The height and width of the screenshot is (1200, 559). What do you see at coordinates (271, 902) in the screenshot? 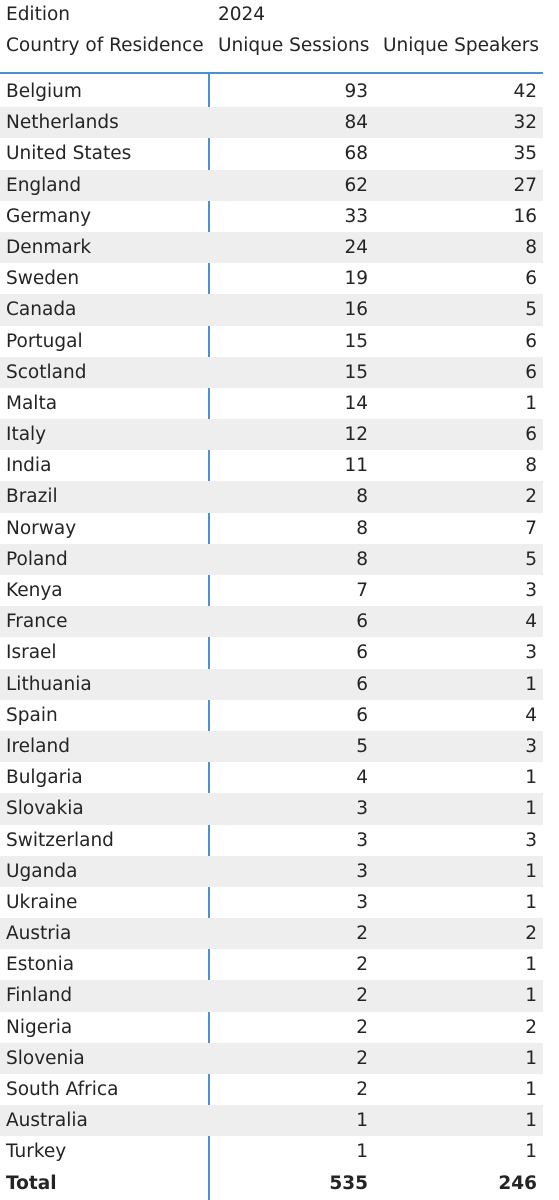
I see `table-row: Ukraine 3 1` at bounding box center [271, 902].